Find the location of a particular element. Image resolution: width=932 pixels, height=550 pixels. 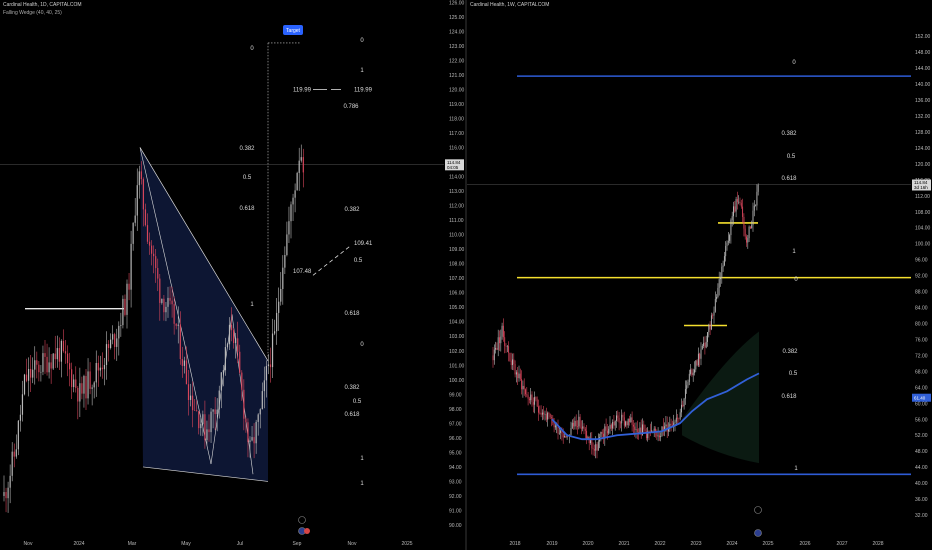

y-axis-tick-label: 106.00 is located at coordinates (457, 294).